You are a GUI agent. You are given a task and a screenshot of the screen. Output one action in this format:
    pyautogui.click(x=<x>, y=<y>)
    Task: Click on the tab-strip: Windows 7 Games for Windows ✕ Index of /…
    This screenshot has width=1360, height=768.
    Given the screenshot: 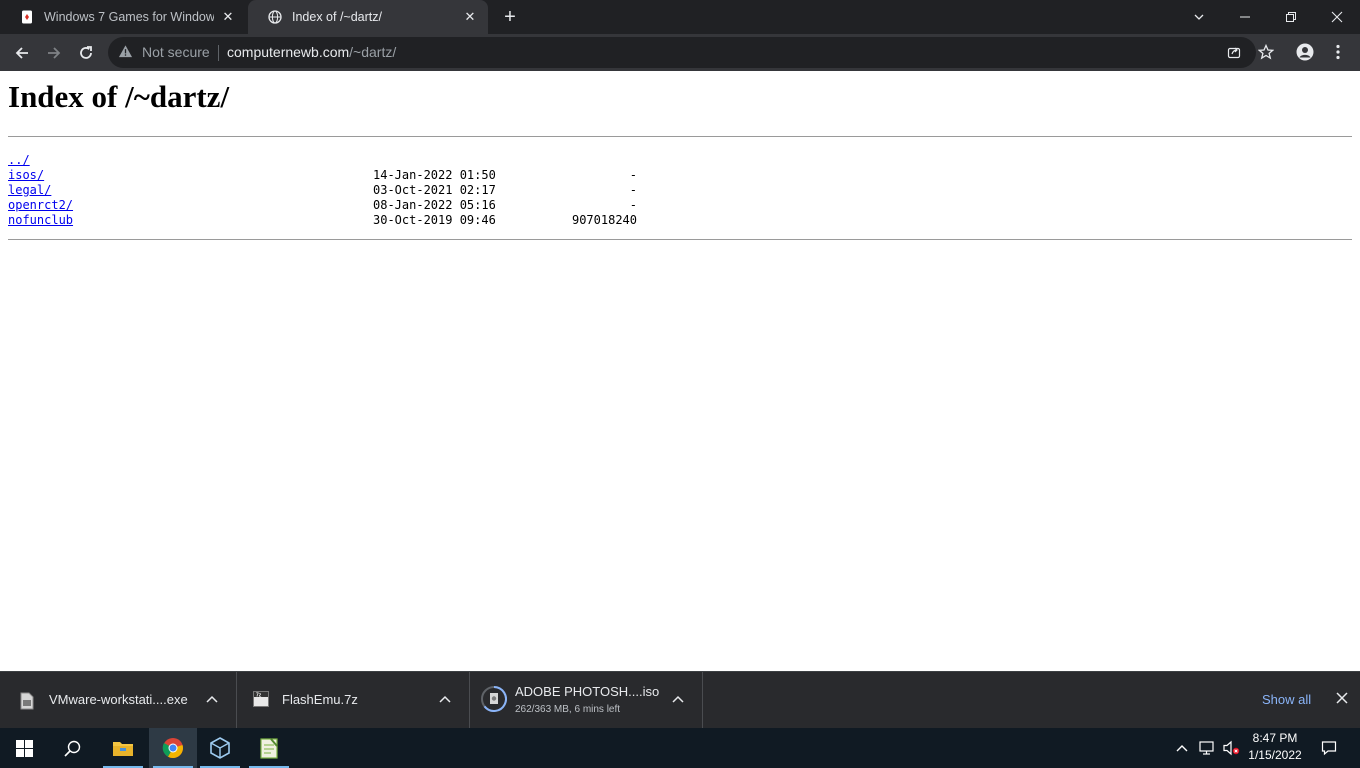 What is the action you would take?
    pyautogui.click(x=680, y=17)
    